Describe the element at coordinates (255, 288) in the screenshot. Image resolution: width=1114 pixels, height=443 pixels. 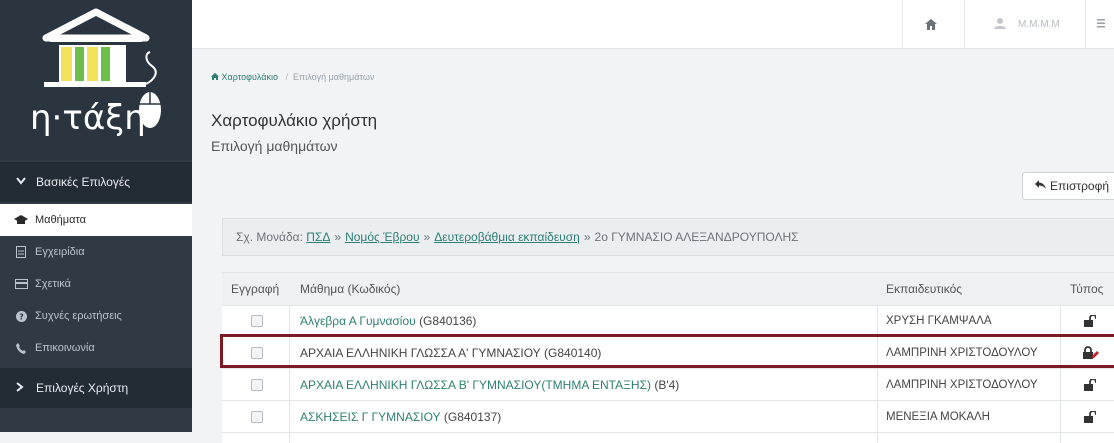
I see `header-enroll: Εγγραφή` at that location.